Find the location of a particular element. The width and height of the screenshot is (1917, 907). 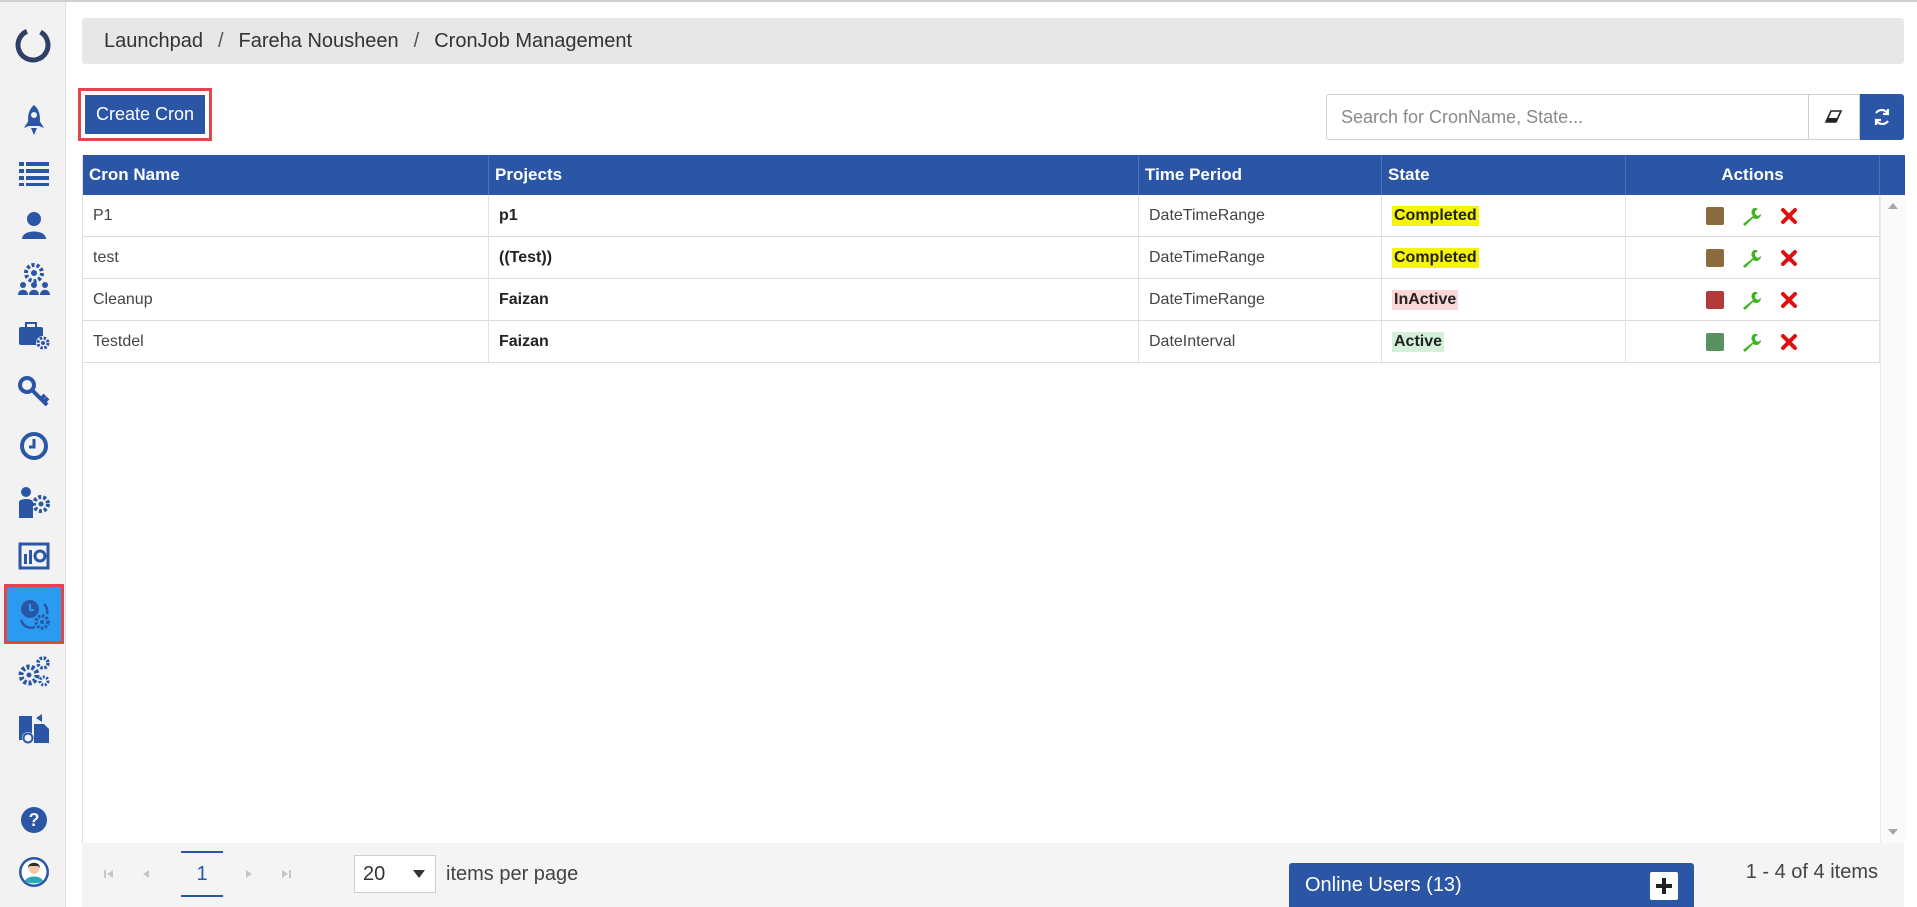

table-row: Testdel Faizan DateInterval Active is located at coordinates (981, 342).